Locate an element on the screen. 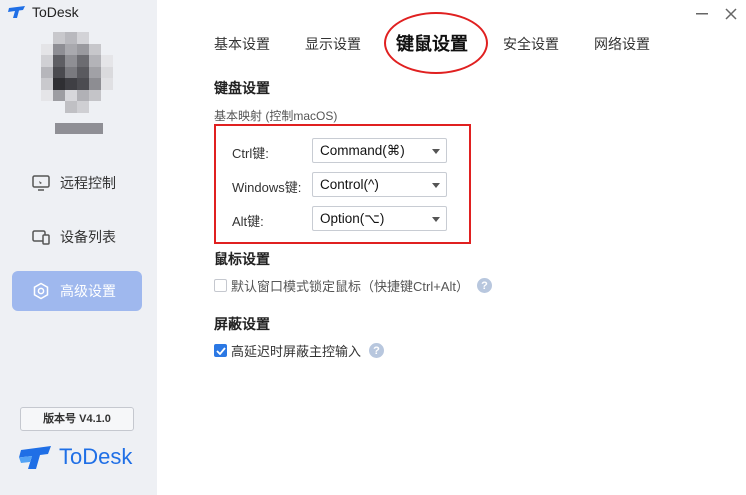  brand-logo: ToDesk is located at coordinates (75, 457).